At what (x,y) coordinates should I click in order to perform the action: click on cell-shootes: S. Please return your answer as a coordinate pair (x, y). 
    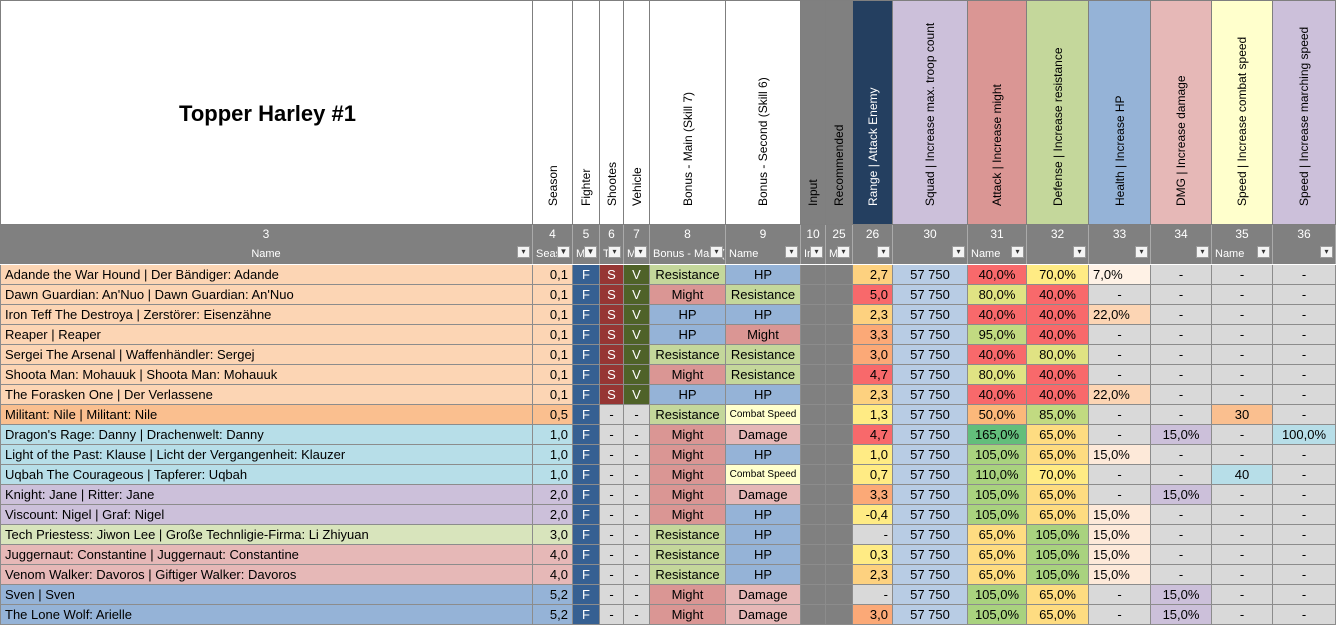
    Looking at the image, I should click on (612, 295).